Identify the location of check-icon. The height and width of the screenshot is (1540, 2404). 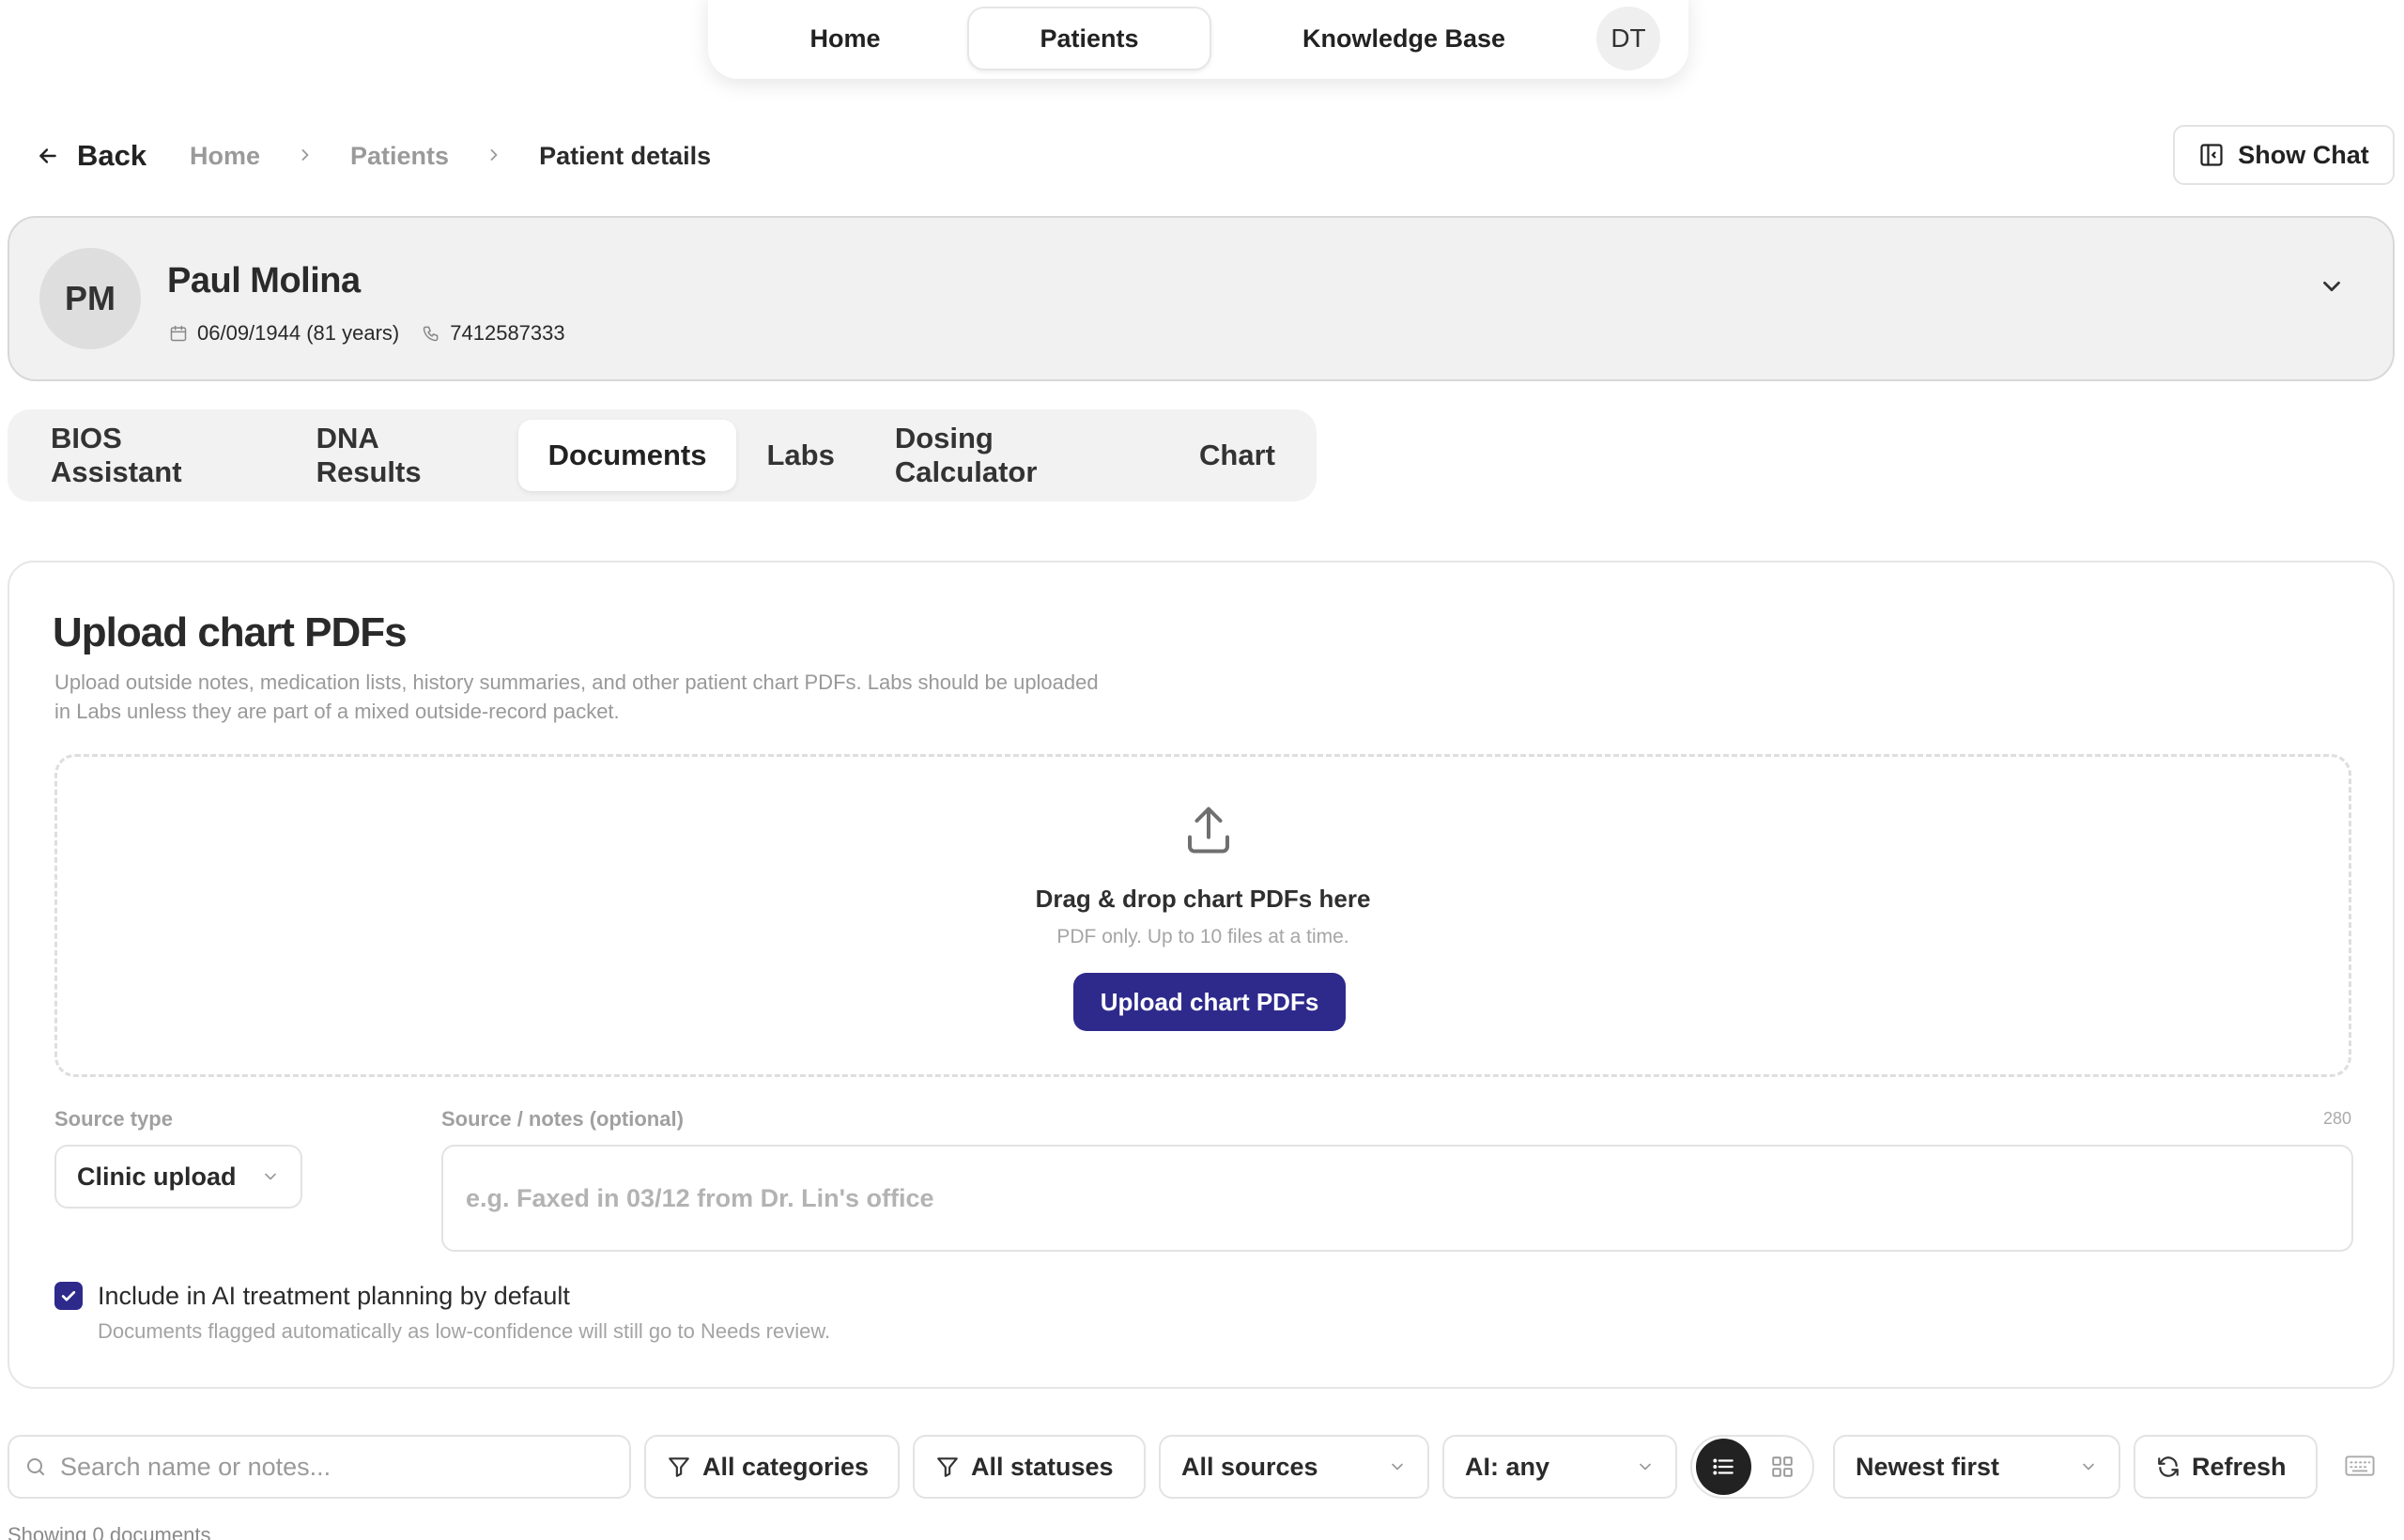
(68, 1295).